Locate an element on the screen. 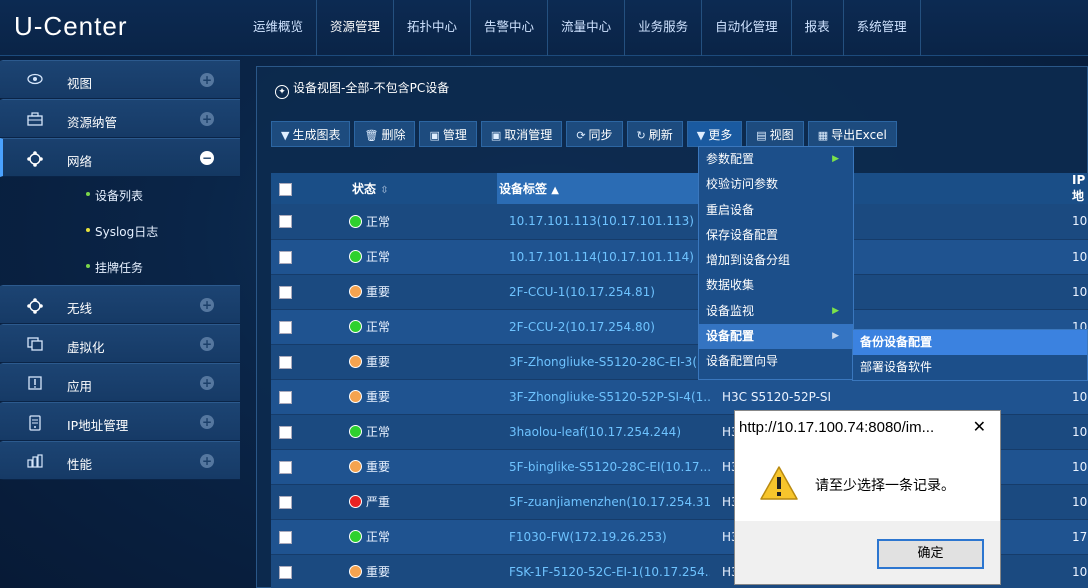  nav-resource-management: 资源管理 is located at coordinates (356, 28).